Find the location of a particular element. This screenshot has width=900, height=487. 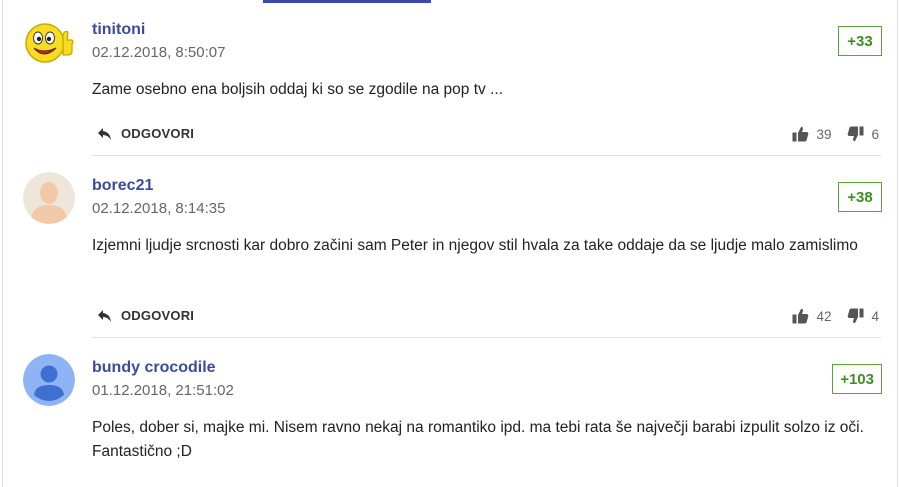

like-count: 42 is located at coordinates (824, 316).